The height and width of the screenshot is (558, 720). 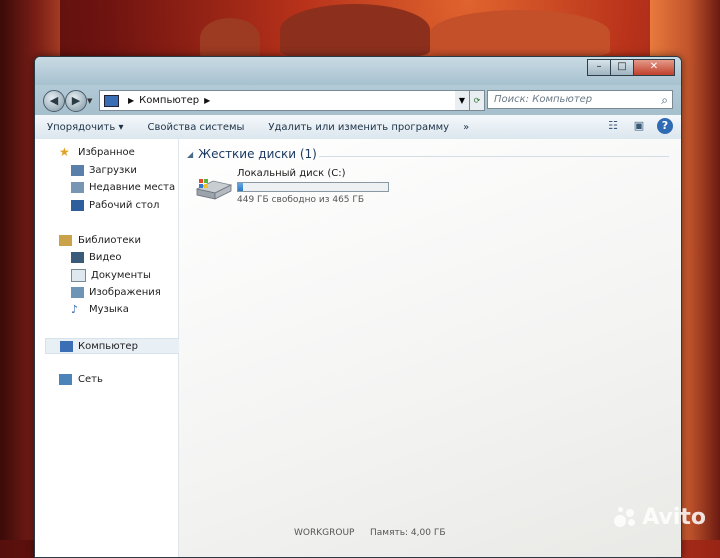 I want to click on memory-info: Память: 4,00 ГБ, so click(x=408, y=533).